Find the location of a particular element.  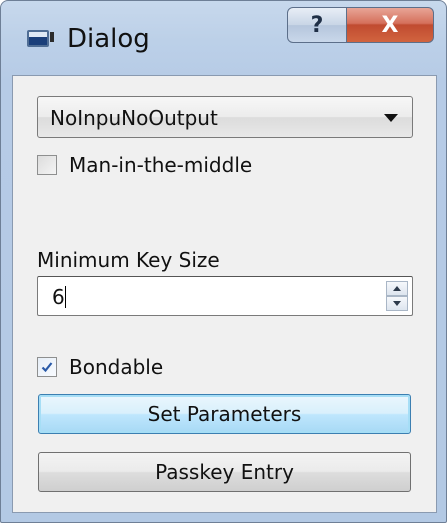

mitm-checkbox is located at coordinates (47, 165).